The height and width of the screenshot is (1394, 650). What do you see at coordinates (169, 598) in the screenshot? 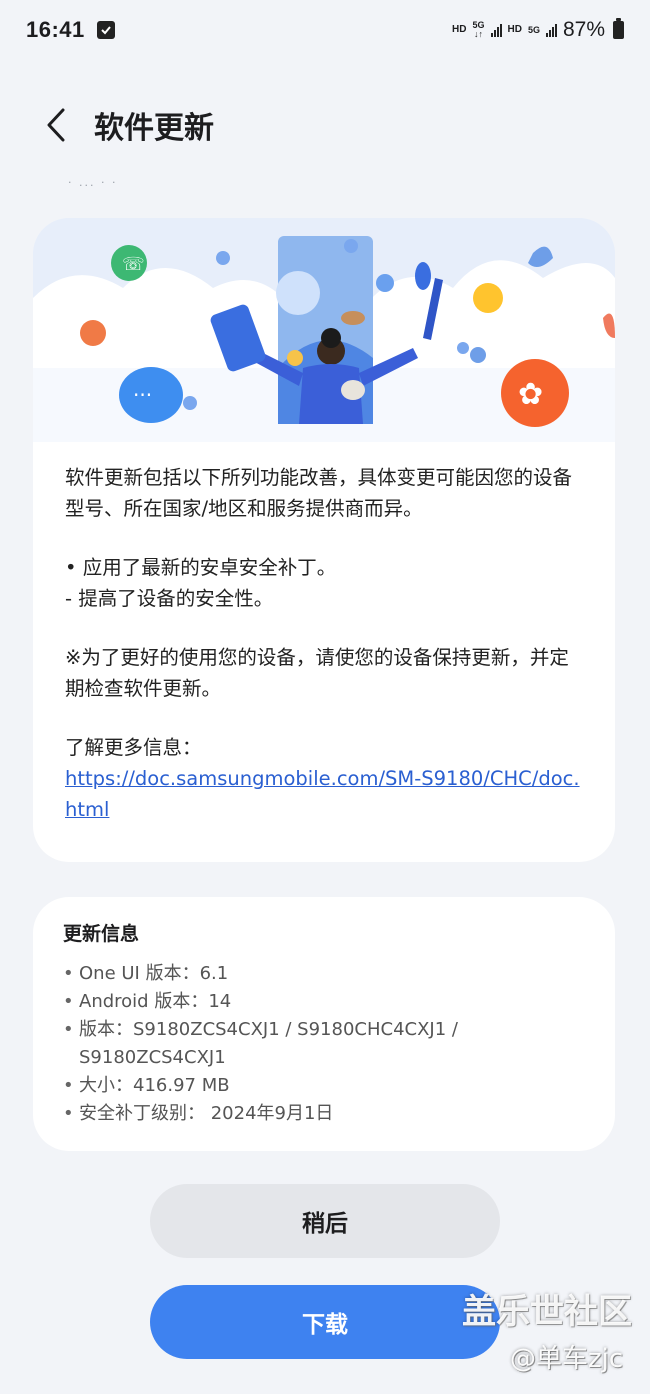
I see `notes-sub-bullet: - 提高了设备的安全性。` at bounding box center [169, 598].